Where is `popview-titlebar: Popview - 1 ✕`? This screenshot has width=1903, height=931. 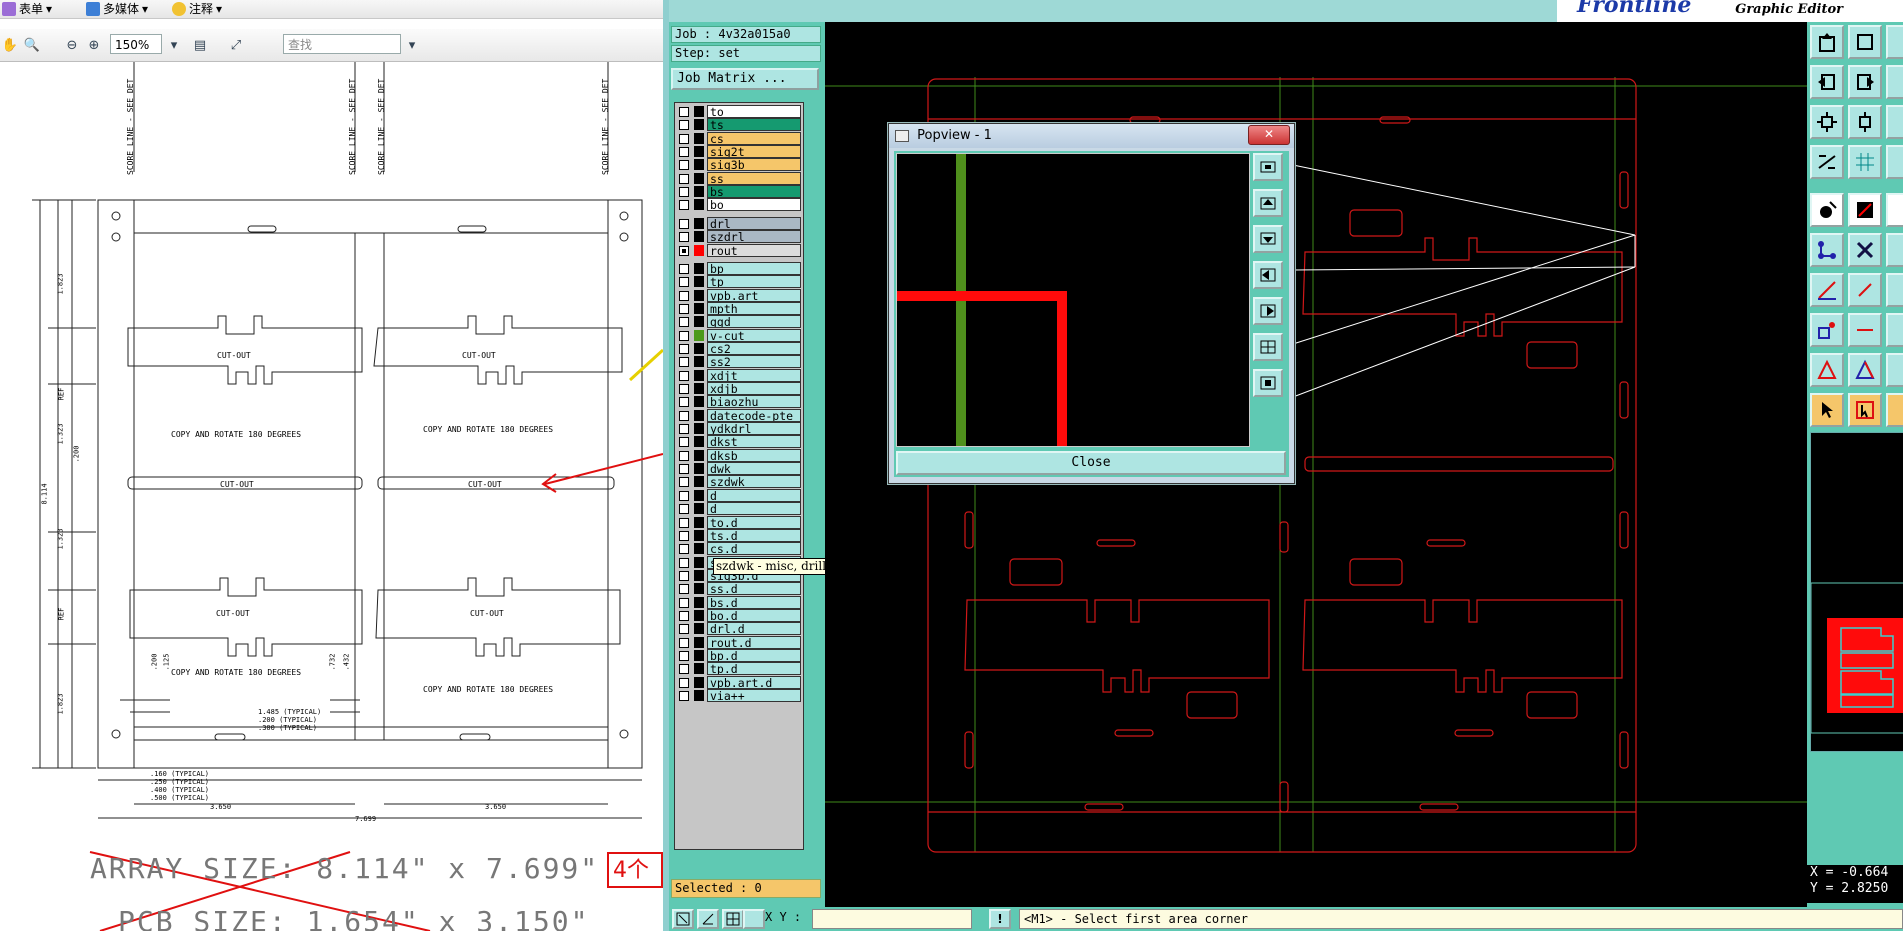
popview-titlebar: Popview - 1 ✕ is located at coordinates (1091, 136).